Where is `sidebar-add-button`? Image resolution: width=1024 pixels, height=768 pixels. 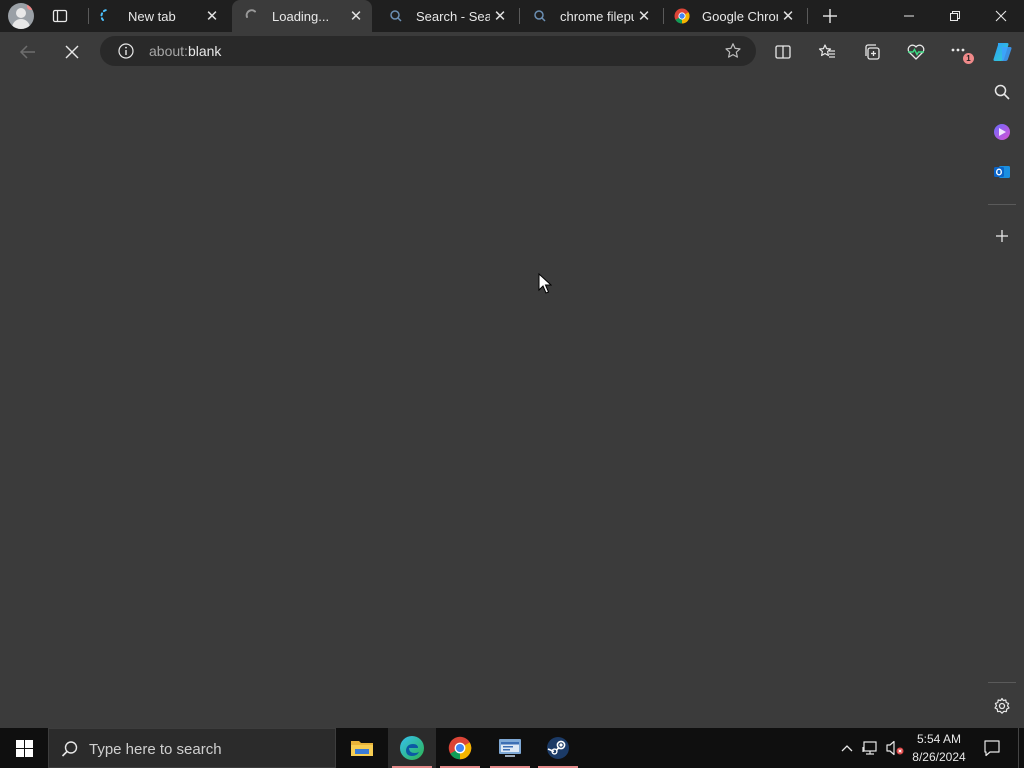 sidebar-add-button is located at coordinates (1002, 236).